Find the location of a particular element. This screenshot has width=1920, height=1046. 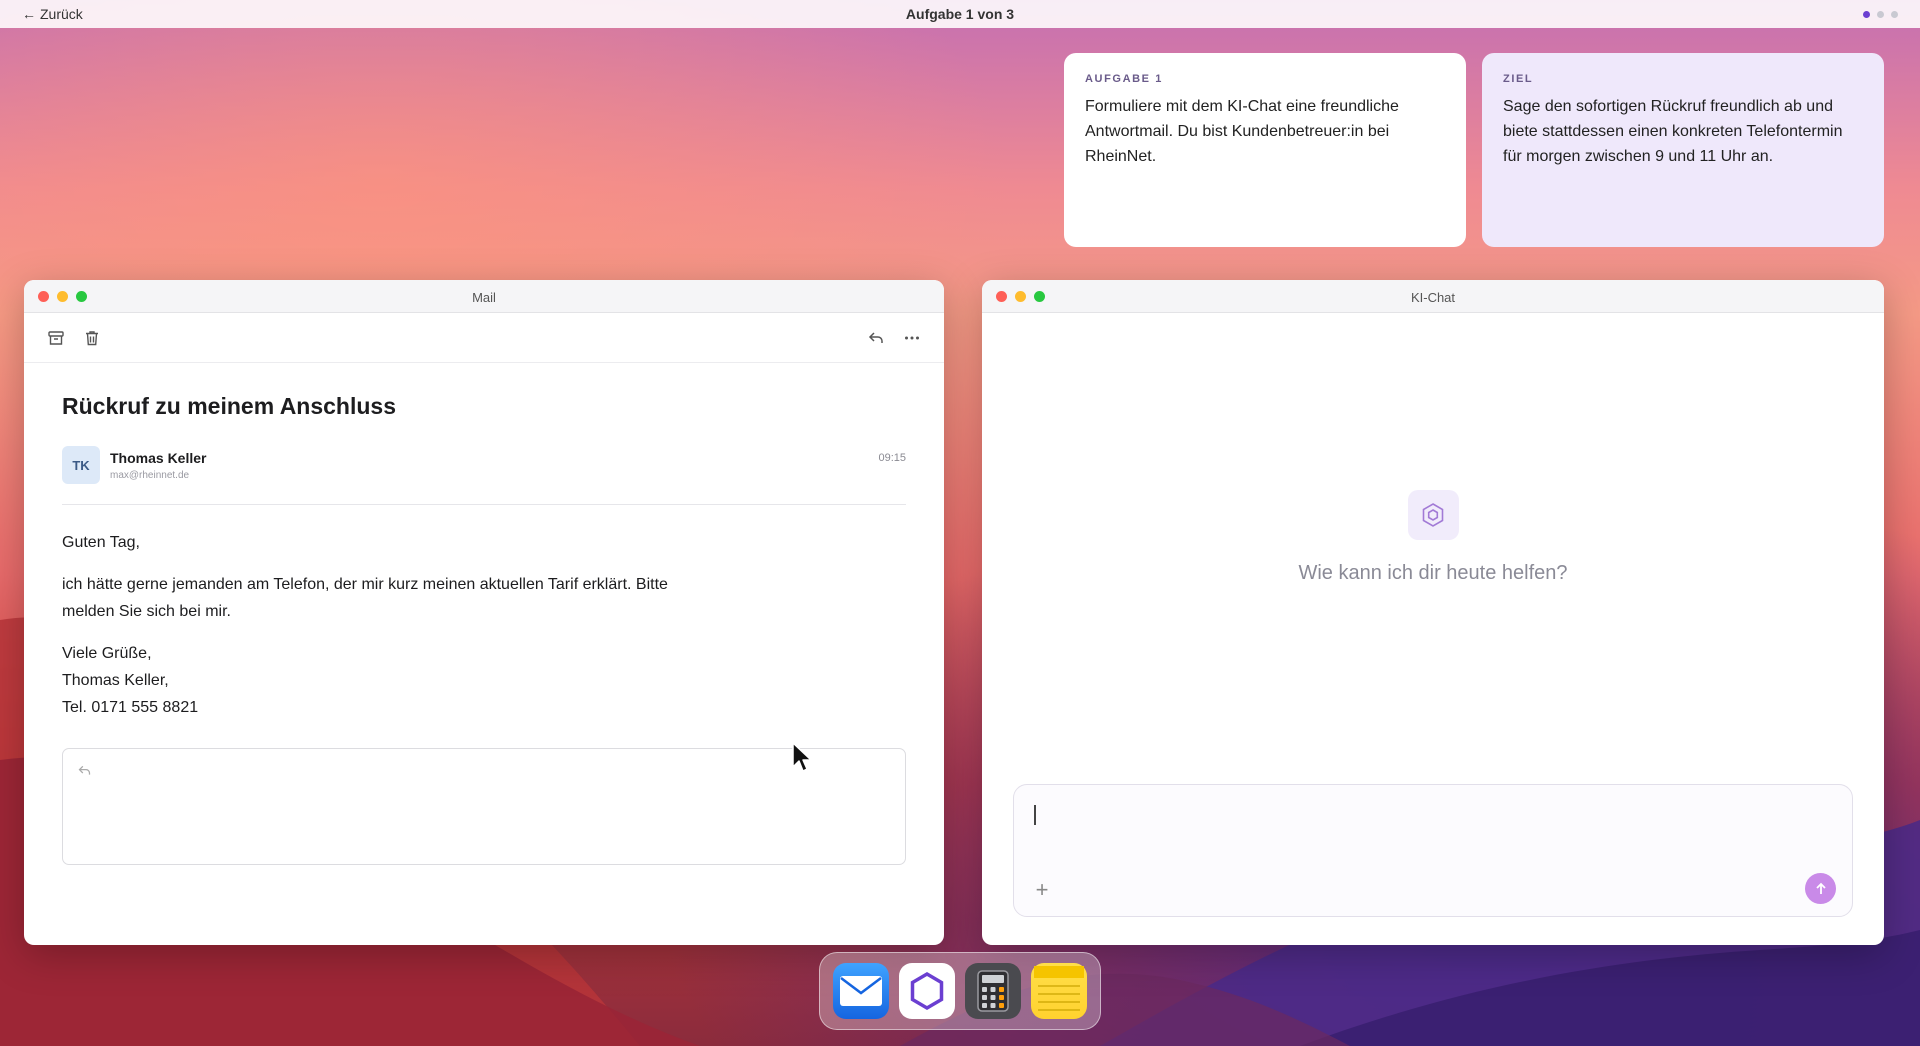

mail-window-title: Mail is located at coordinates (484, 297).